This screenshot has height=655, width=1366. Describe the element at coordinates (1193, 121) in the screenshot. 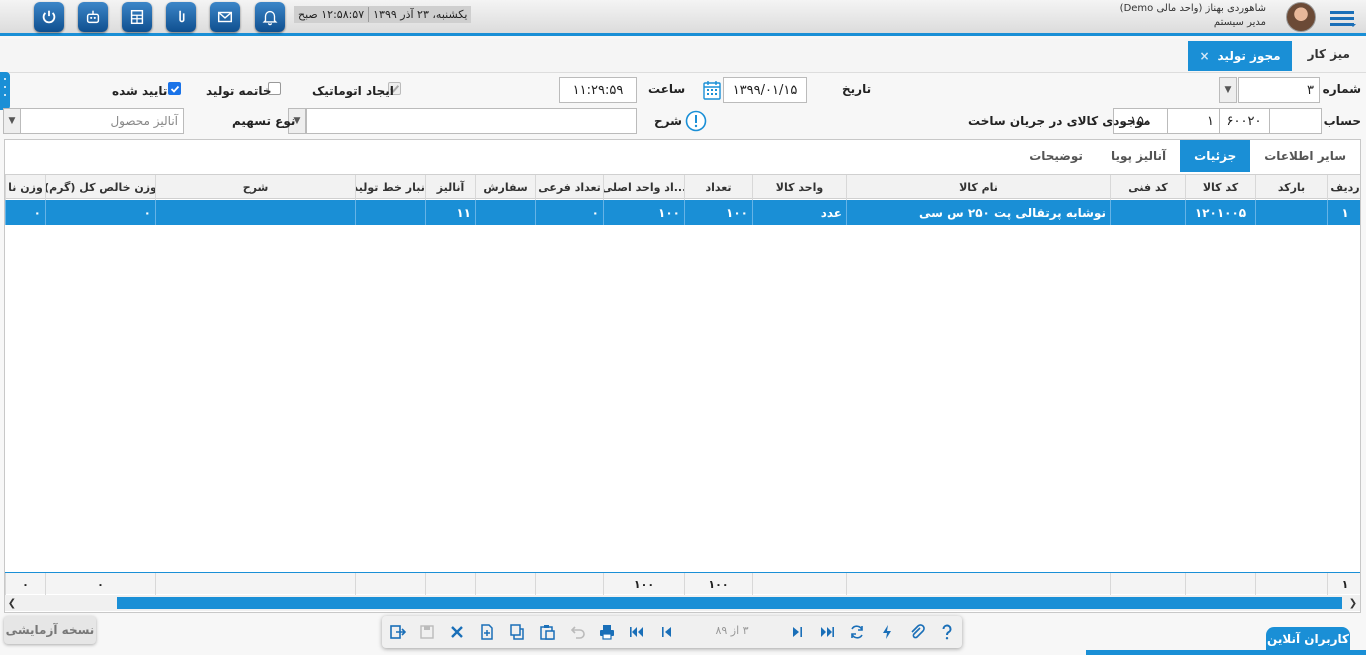

I see `account-sub-input: ۱` at that location.